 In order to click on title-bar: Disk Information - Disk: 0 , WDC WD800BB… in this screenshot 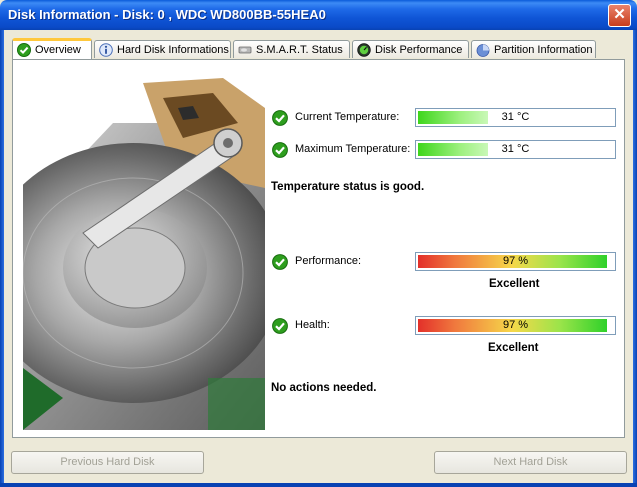, I will do `click(318, 15)`.